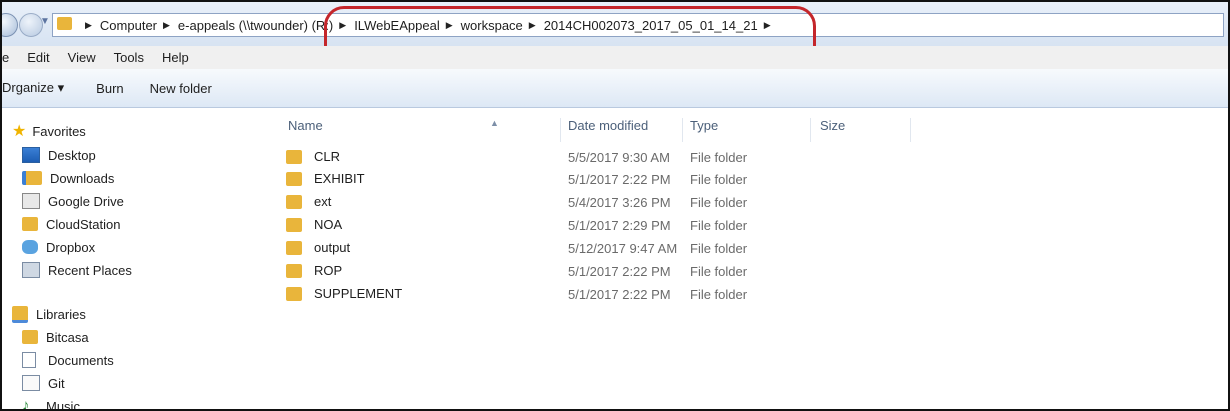 This screenshot has height=411, width=1230. Describe the element at coordinates (51, 403) in the screenshot. I see `nav-item-music: ♪ Music` at that location.